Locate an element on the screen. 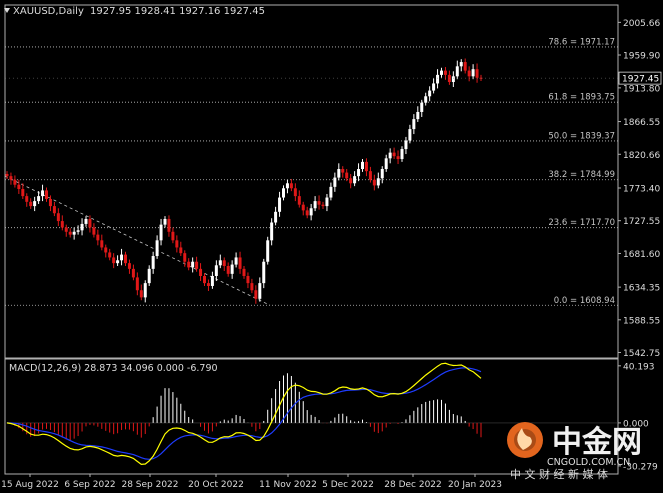 The image size is (663, 493). price-tick-label: 1588.55 is located at coordinates (641, 321).